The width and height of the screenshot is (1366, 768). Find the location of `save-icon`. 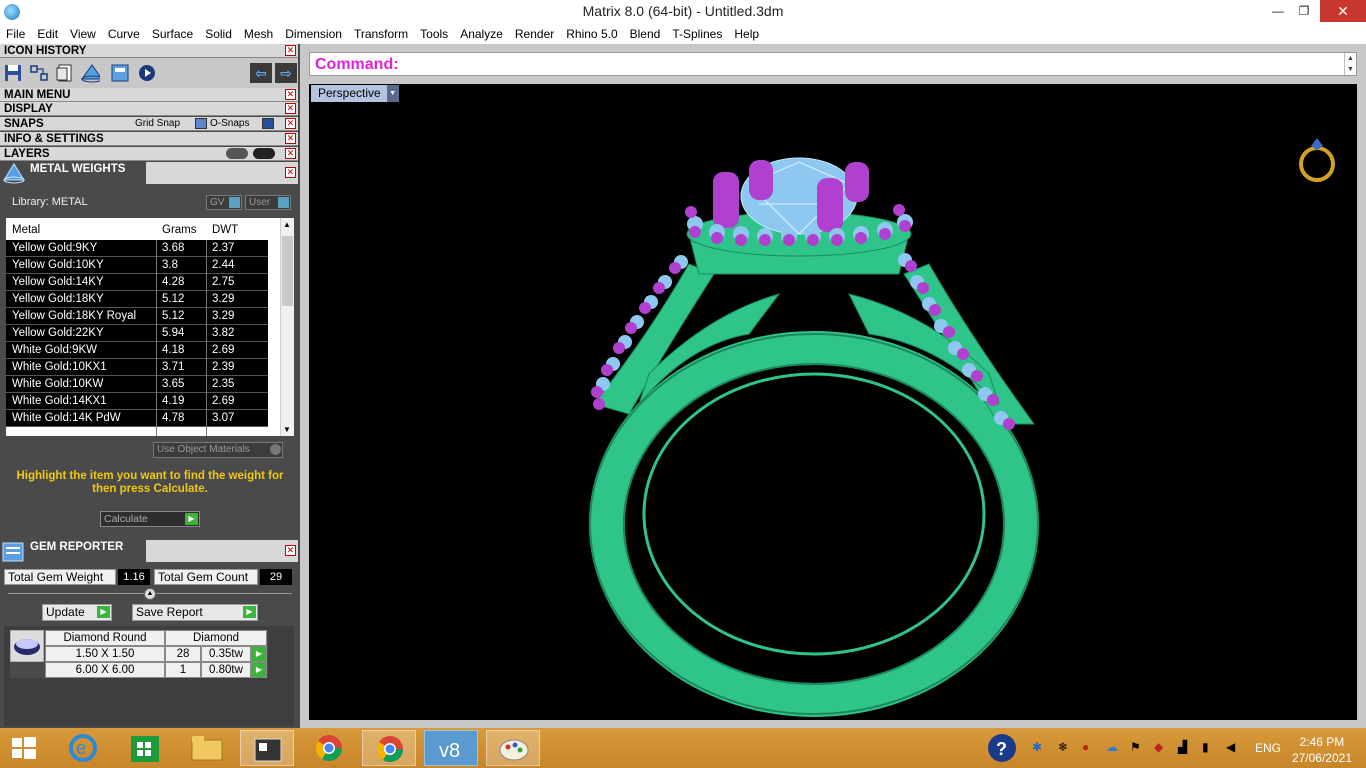

save-icon is located at coordinates (13, 73).